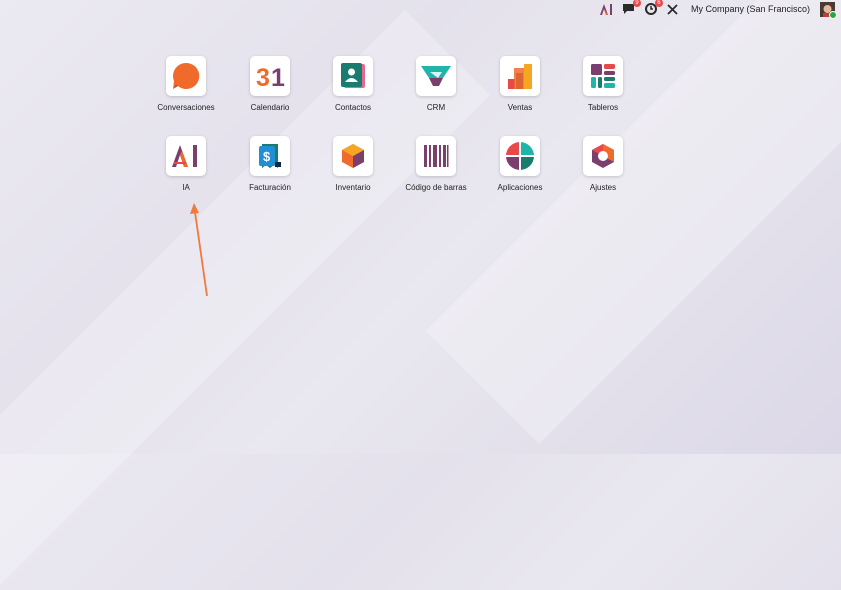  Describe the element at coordinates (436, 107) in the screenshot. I see `app-label: CRM` at that location.